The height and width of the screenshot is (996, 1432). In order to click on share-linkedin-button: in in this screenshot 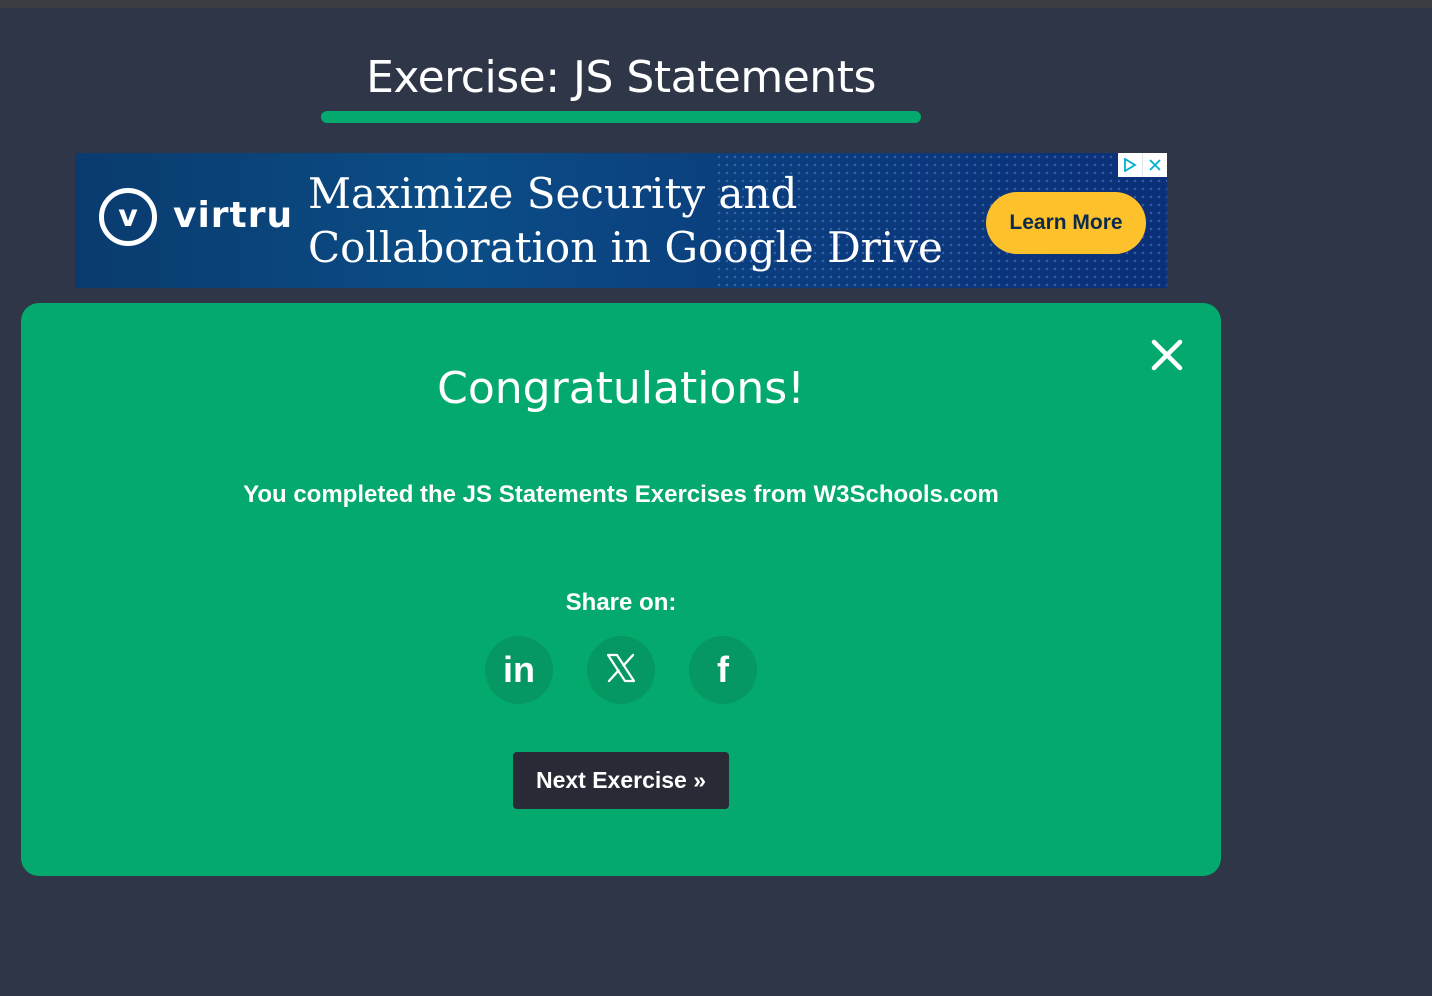, I will do `click(519, 670)`.